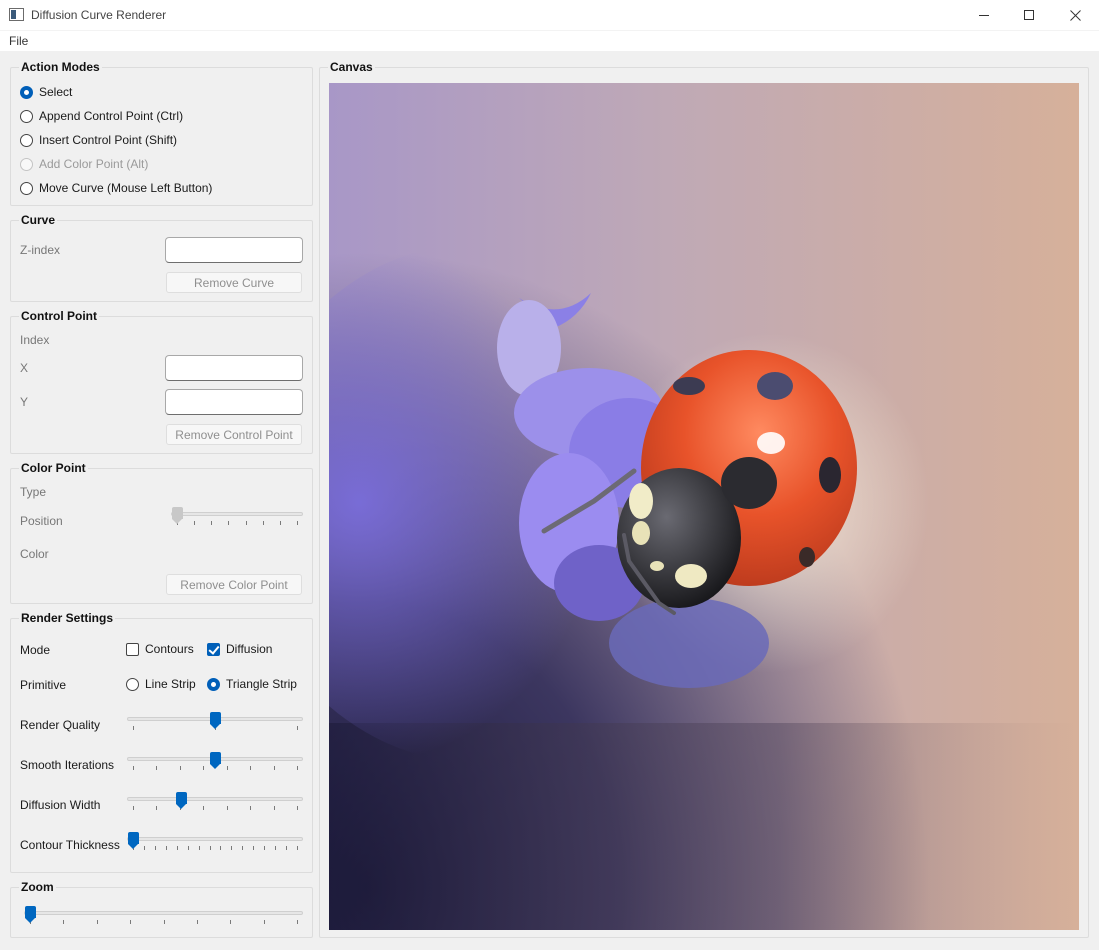 This screenshot has height=950, width=1099. Describe the element at coordinates (234, 584) in the screenshot. I see `remove-color-point-button: Remove Color Point` at that location.